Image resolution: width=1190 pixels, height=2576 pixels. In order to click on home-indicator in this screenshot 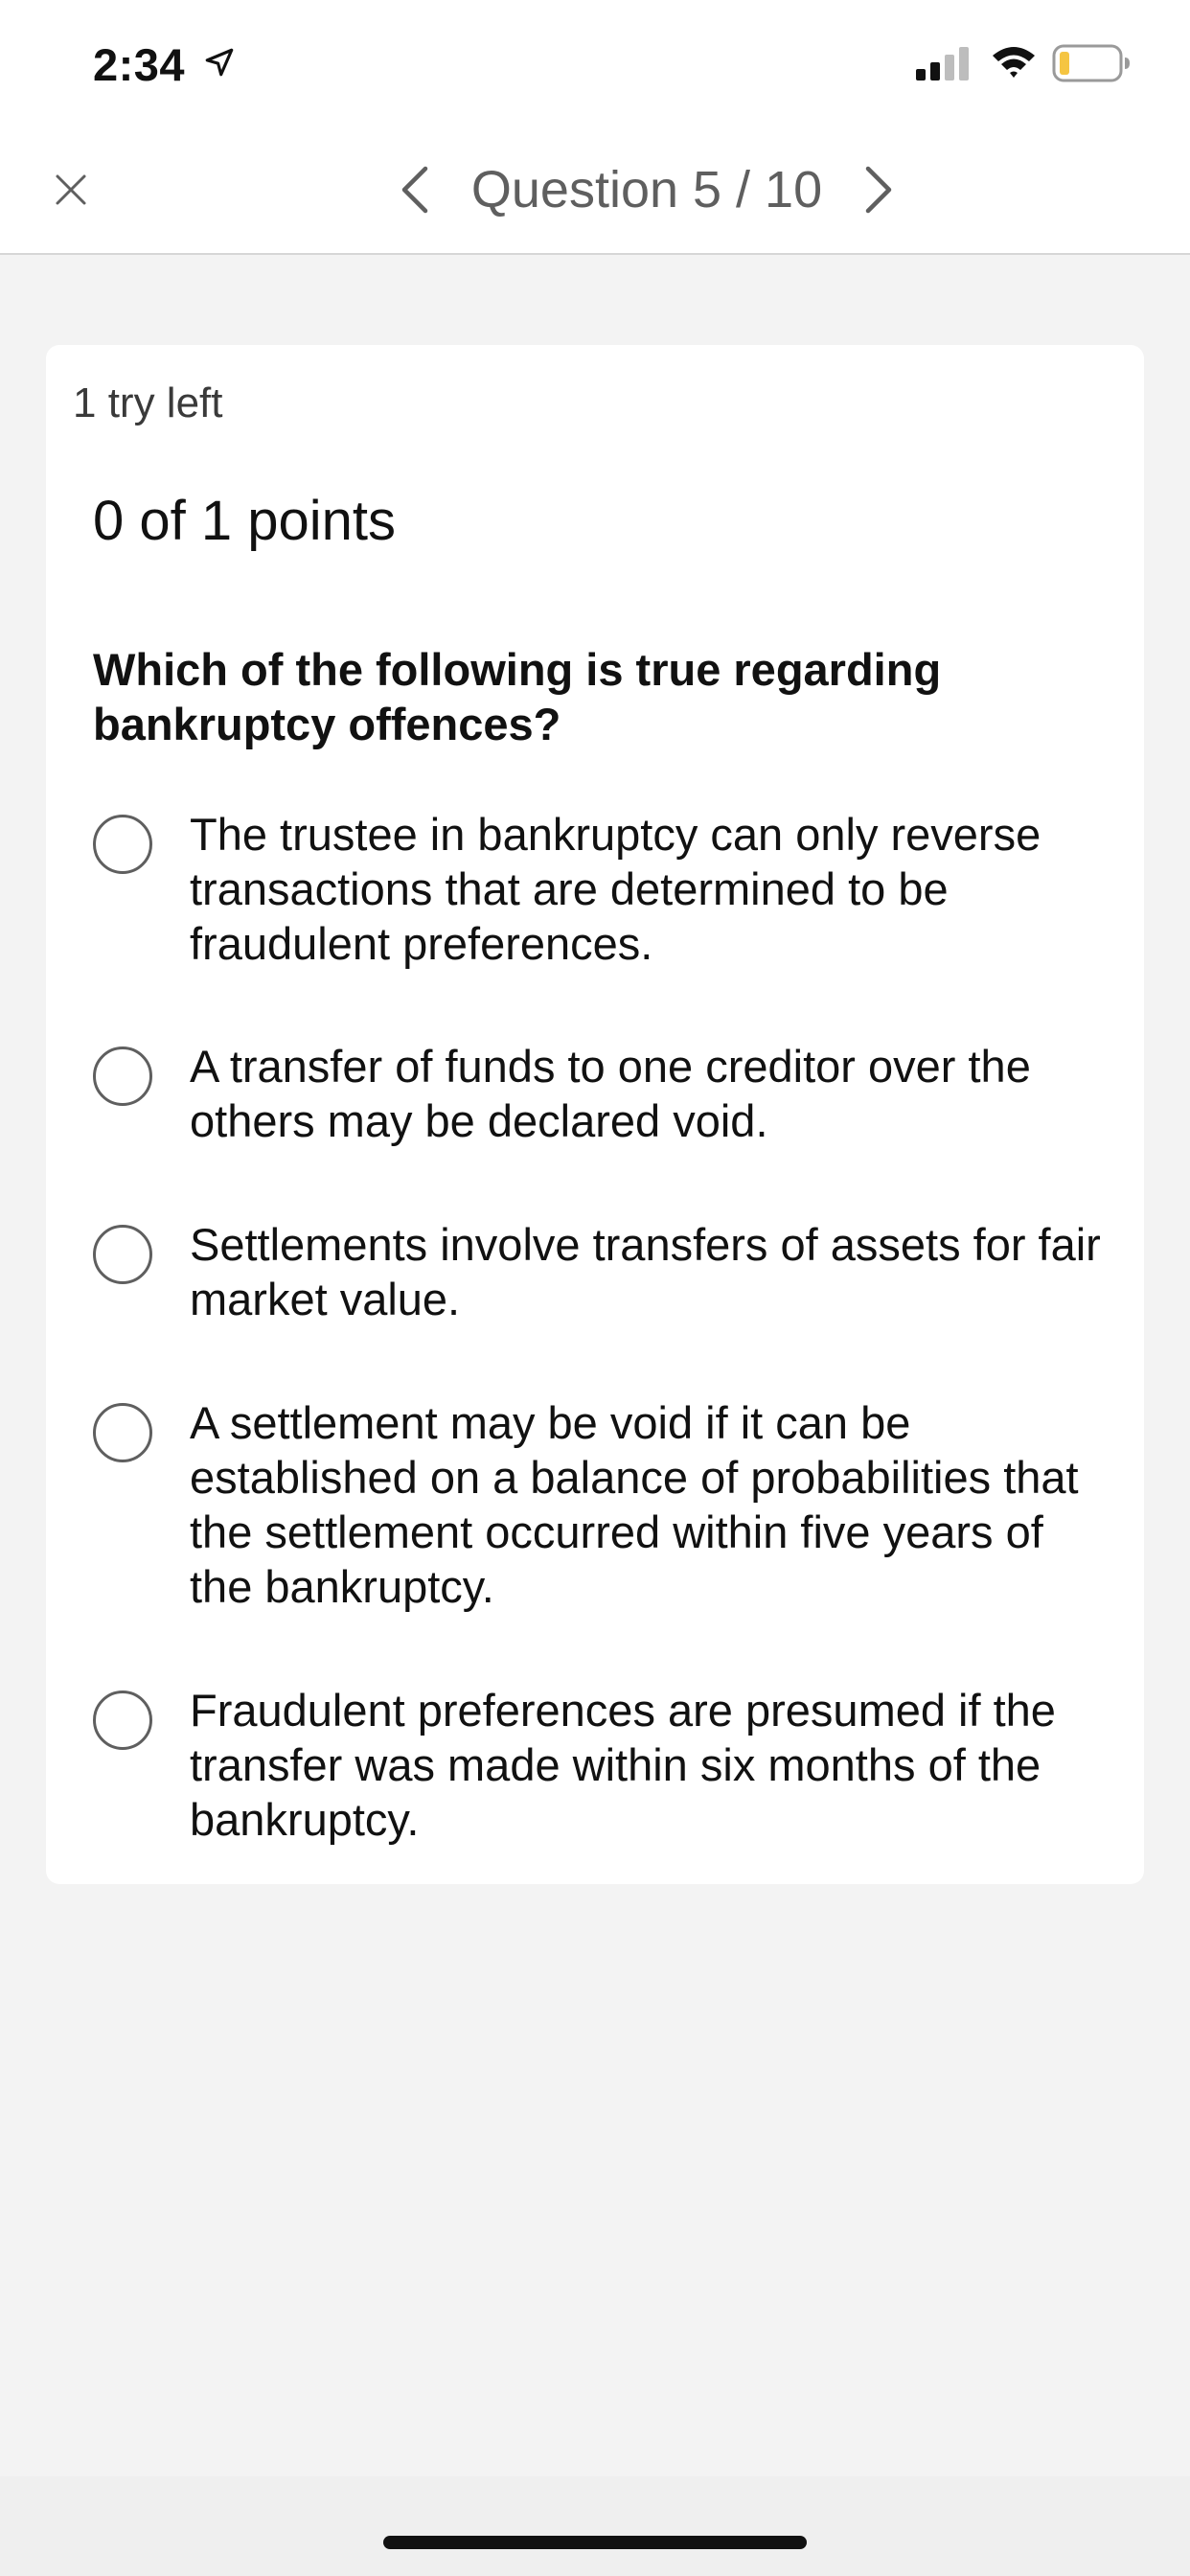, I will do `click(595, 2542)`.